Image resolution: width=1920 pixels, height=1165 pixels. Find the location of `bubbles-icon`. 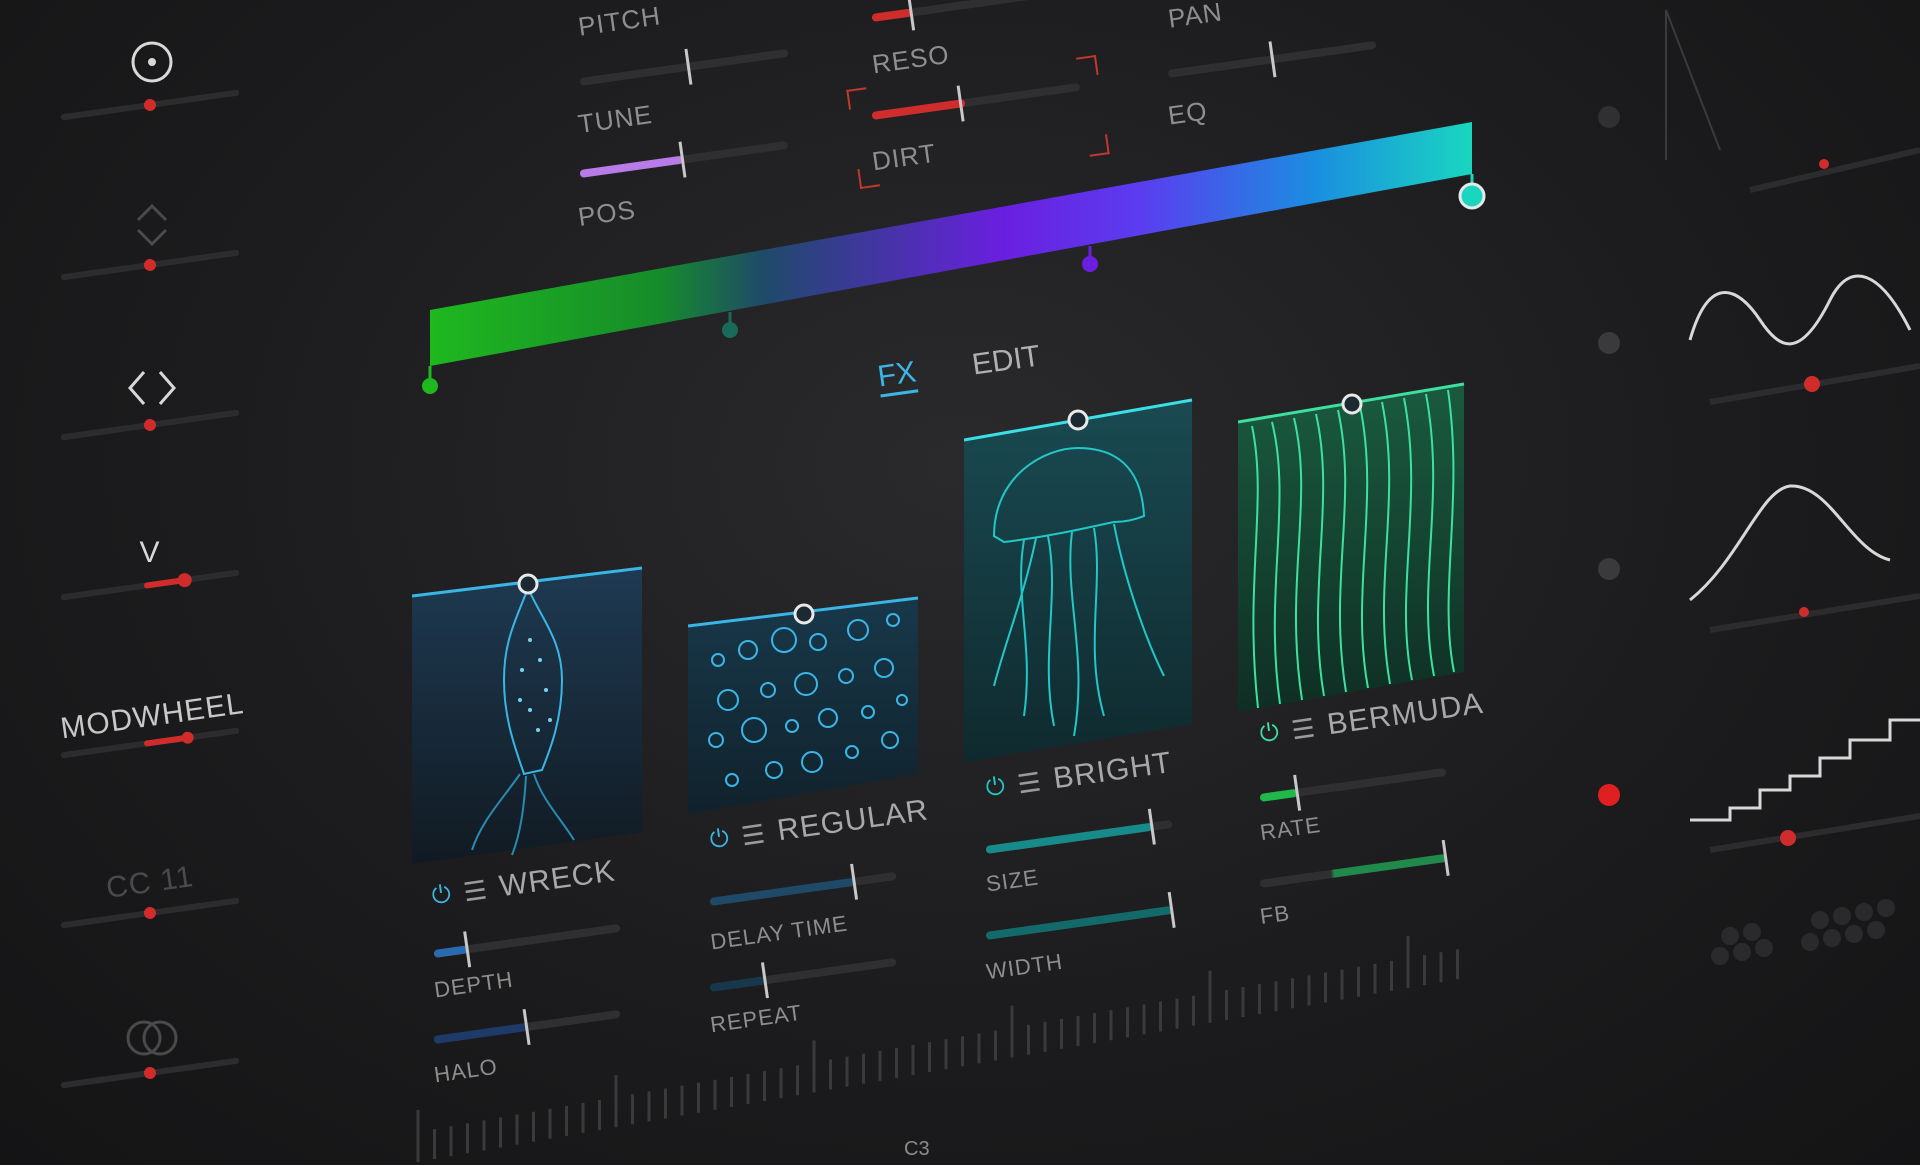

bubbles-icon is located at coordinates (803, 705).